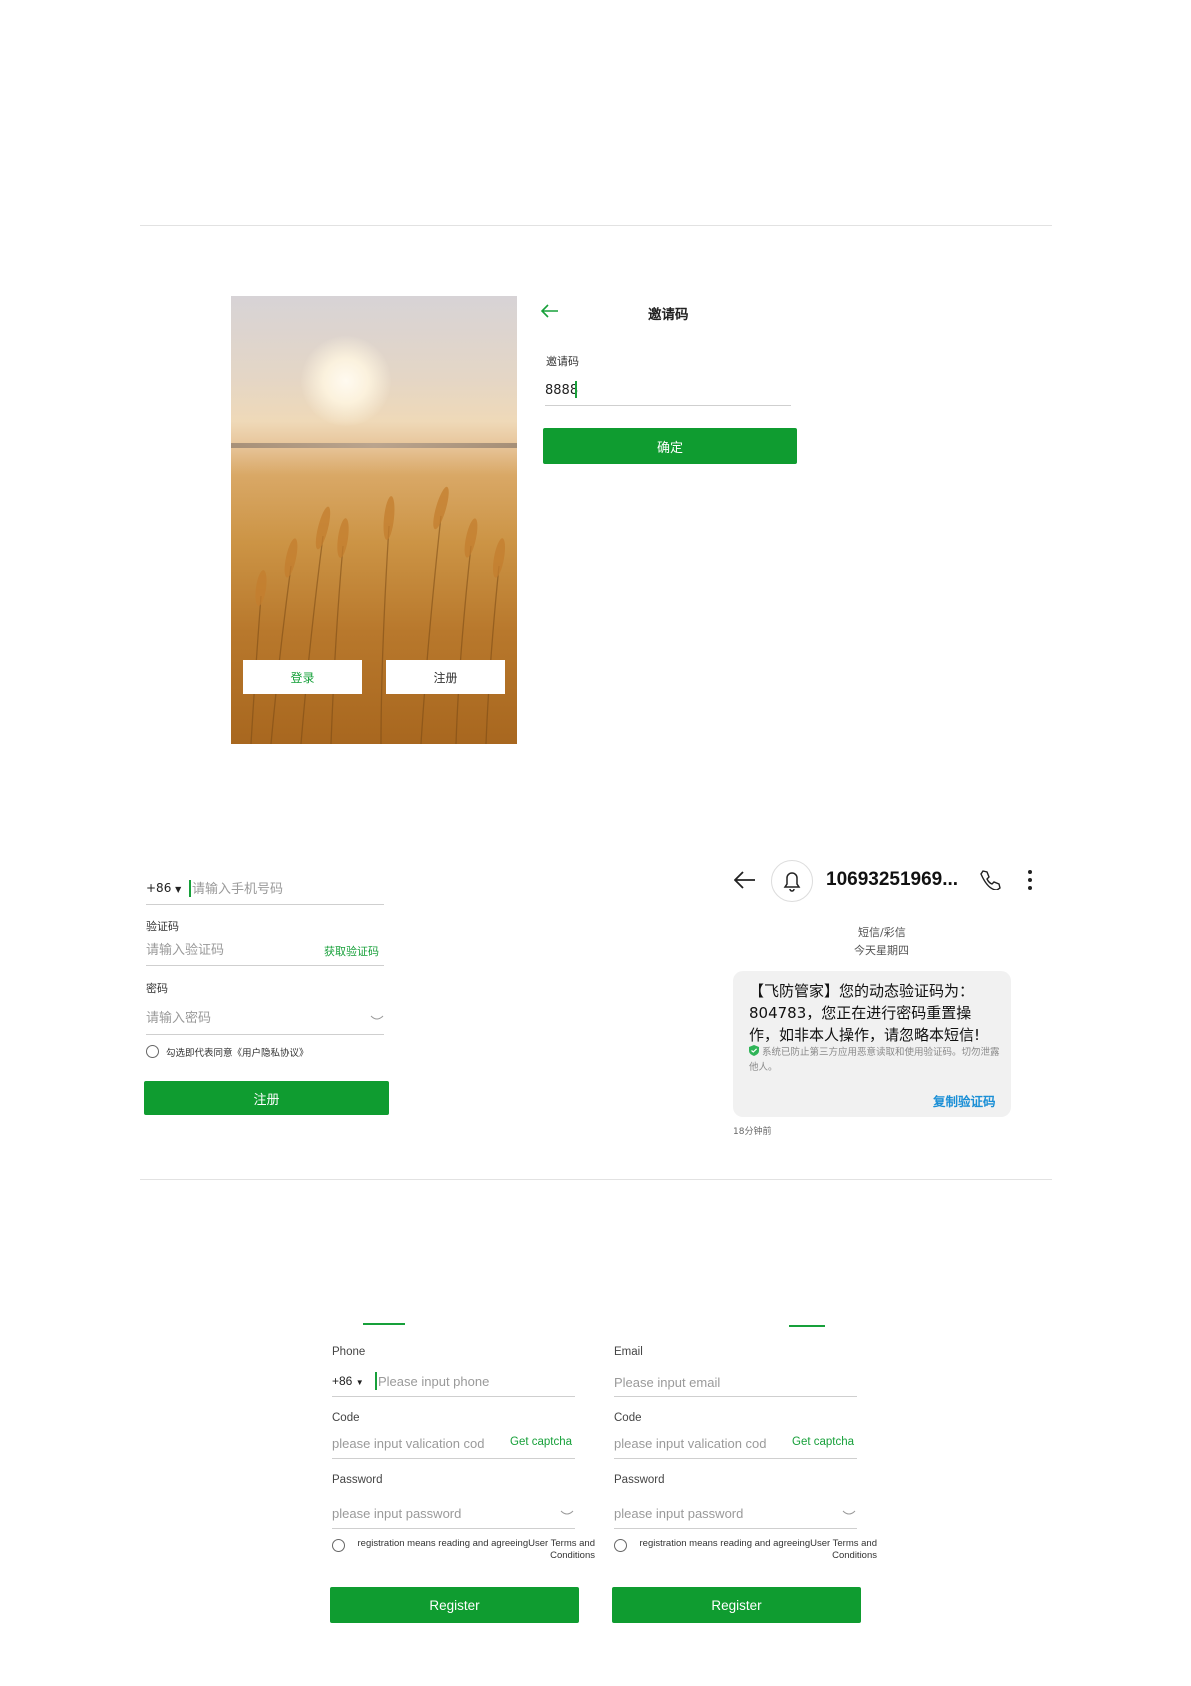  Describe the element at coordinates (596, 225) in the screenshot. I see `section-divider-top` at that location.